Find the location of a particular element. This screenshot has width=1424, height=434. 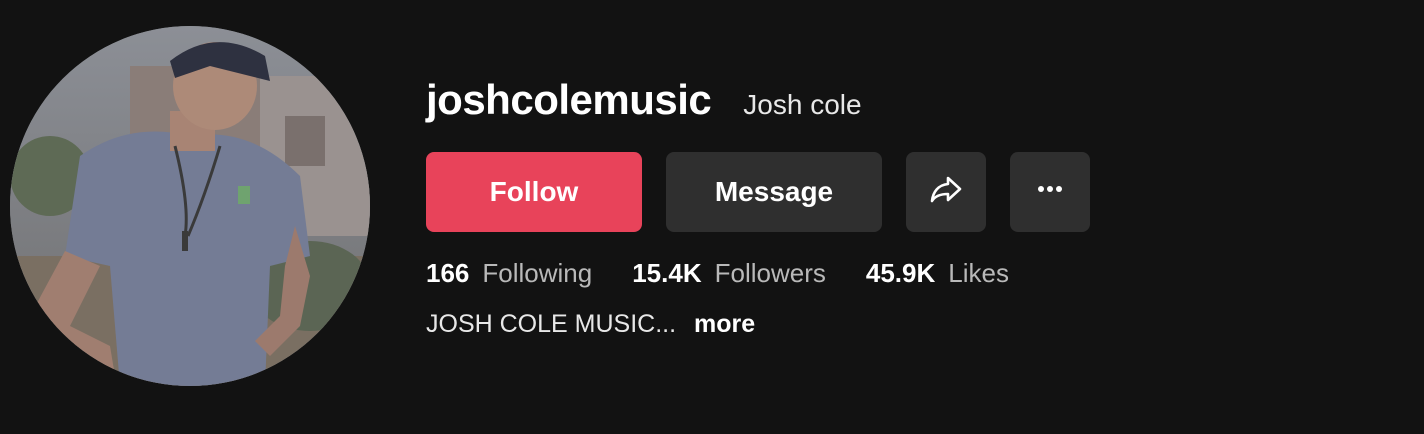

bio-more-link: more is located at coordinates (724, 324).